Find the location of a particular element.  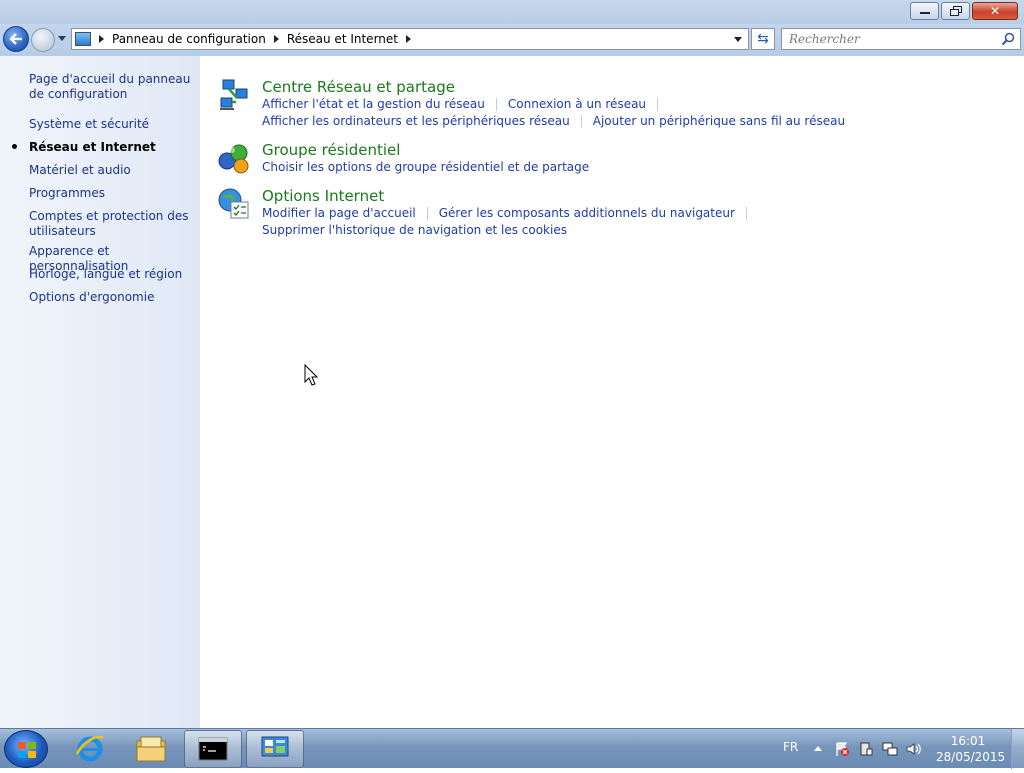

action-center-flag-icon is located at coordinates (842, 749).